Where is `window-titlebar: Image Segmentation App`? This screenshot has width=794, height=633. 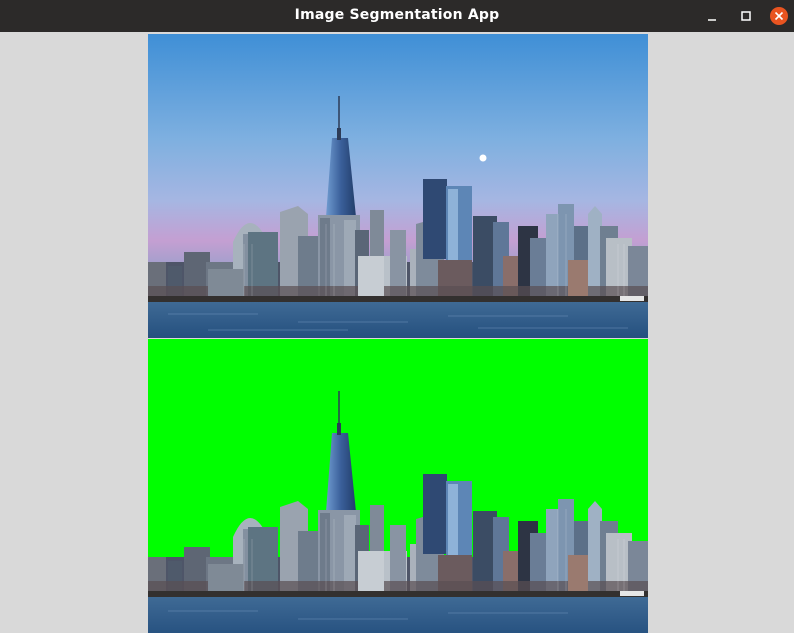
window-titlebar: Image Segmentation App is located at coordinates (397, 16).